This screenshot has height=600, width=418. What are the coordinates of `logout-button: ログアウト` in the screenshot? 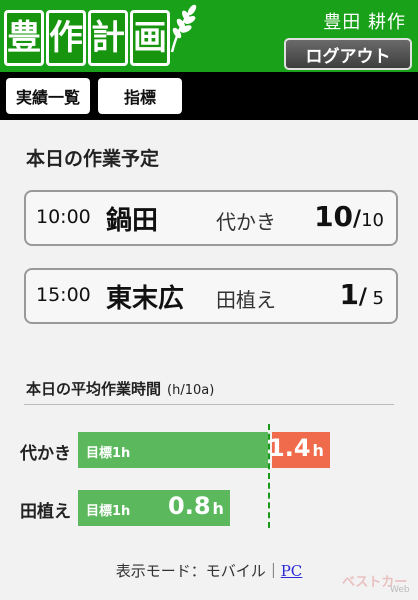 It's located at (348, 54).